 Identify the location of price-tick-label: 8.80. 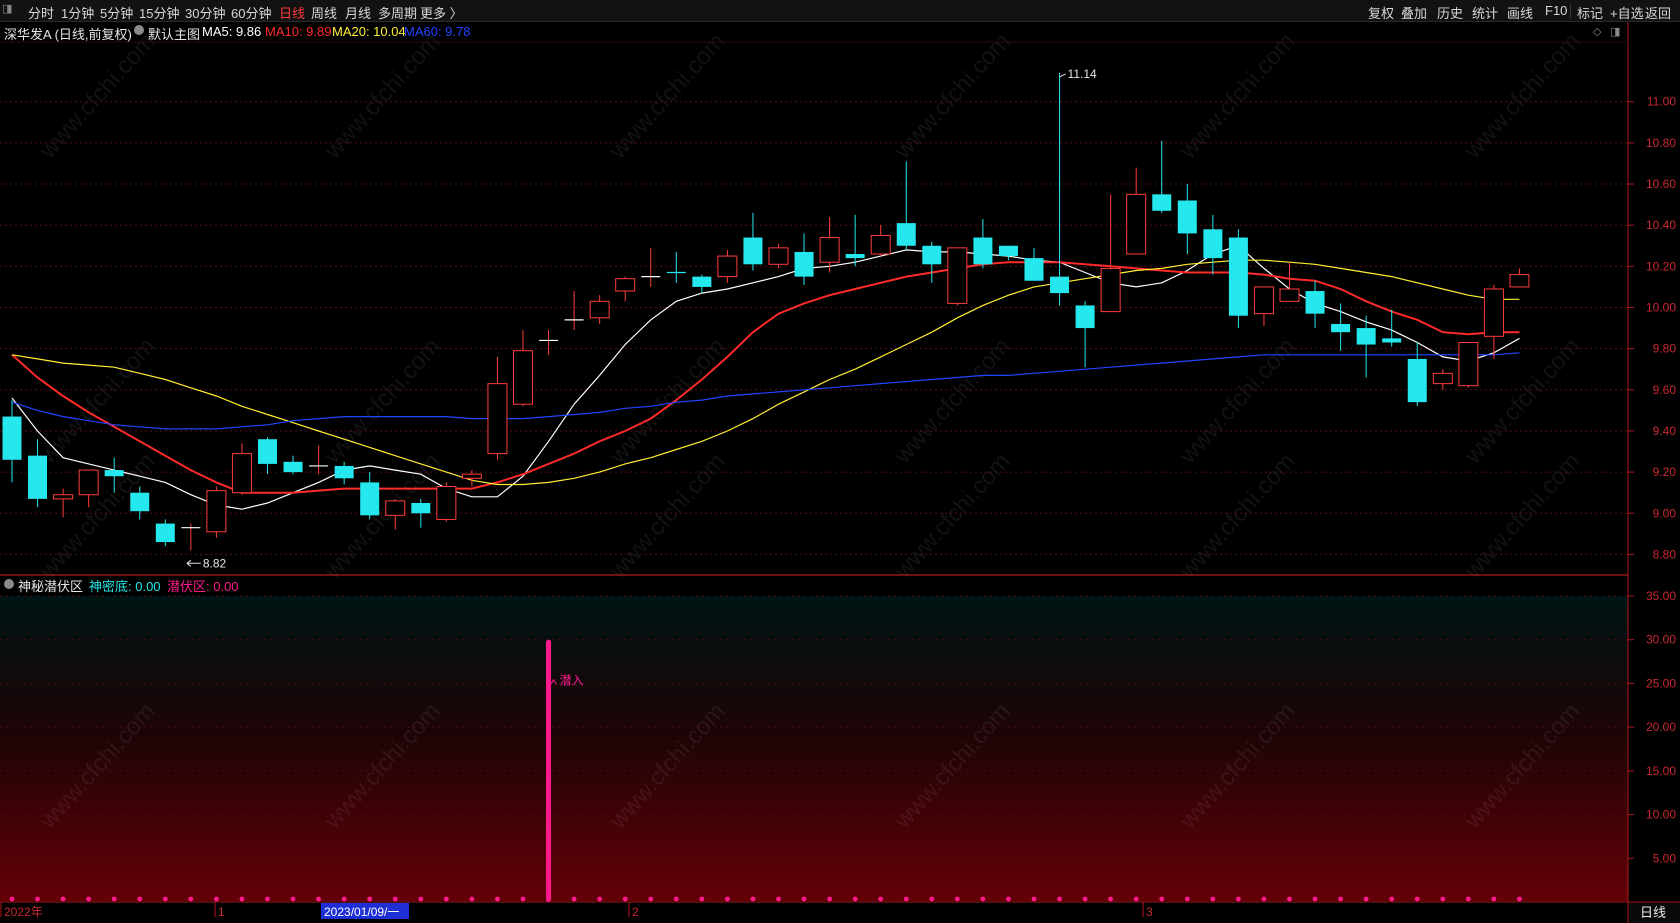
(1665, 554).